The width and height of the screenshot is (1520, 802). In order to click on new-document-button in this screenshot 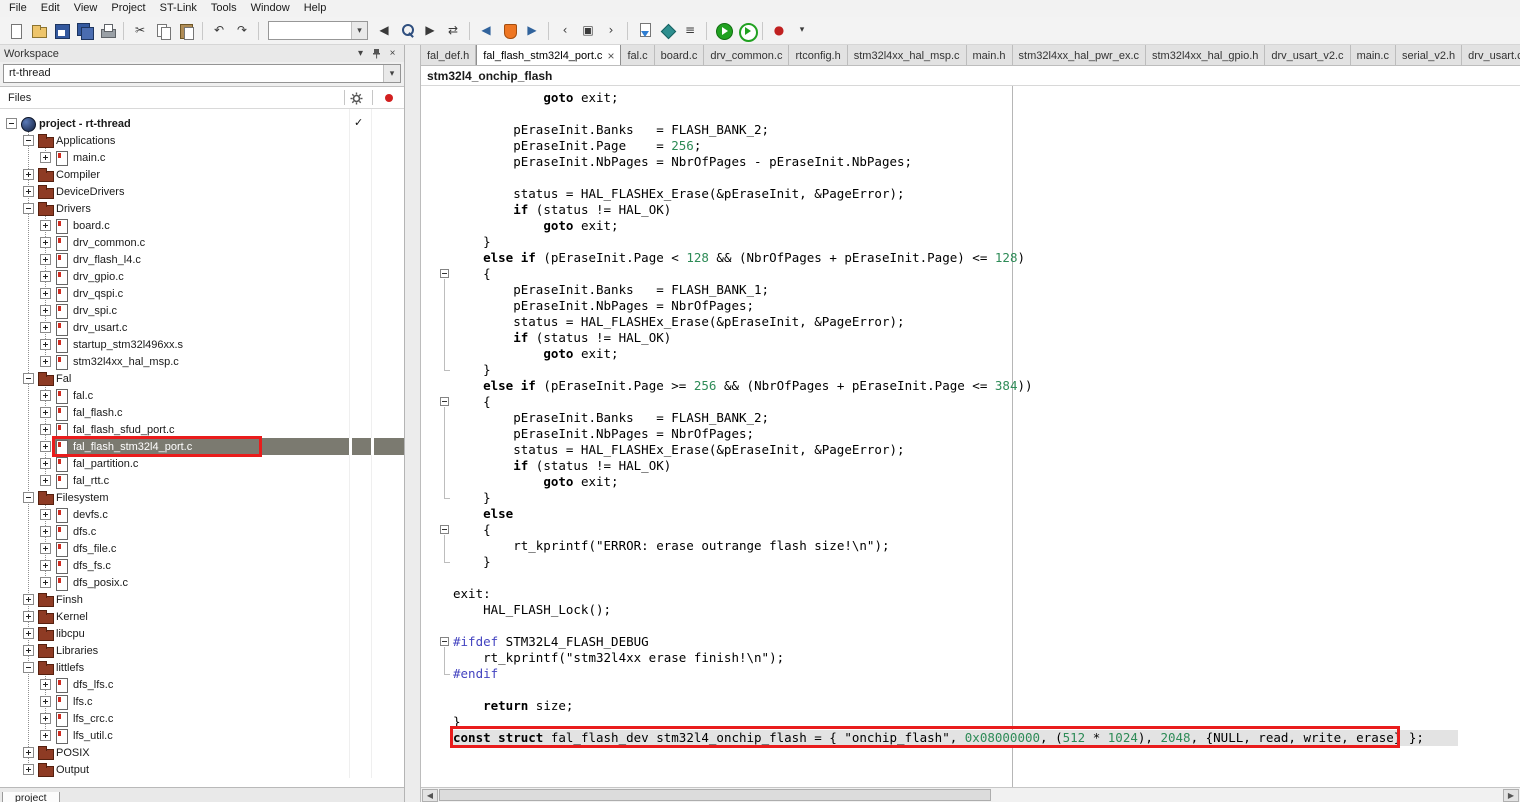, I will do `click(15, 31)`.